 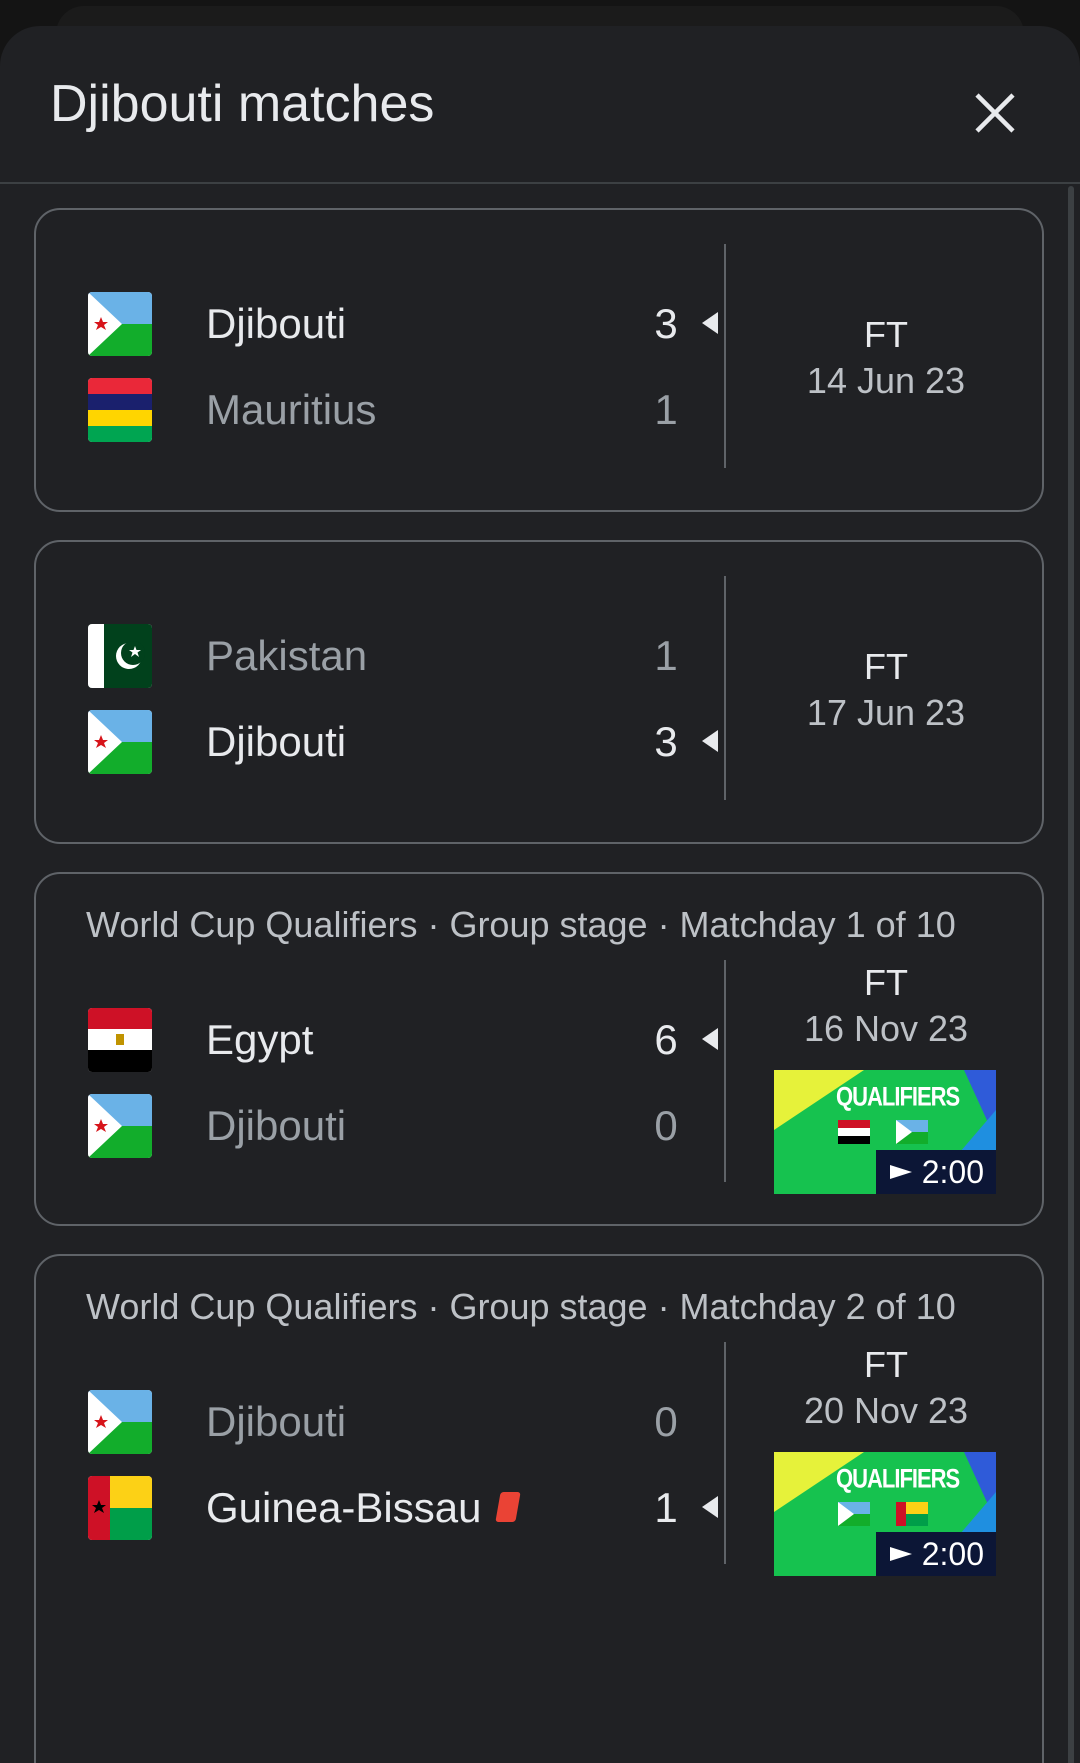 I want to click on close-button, so click(x=995, y=113).